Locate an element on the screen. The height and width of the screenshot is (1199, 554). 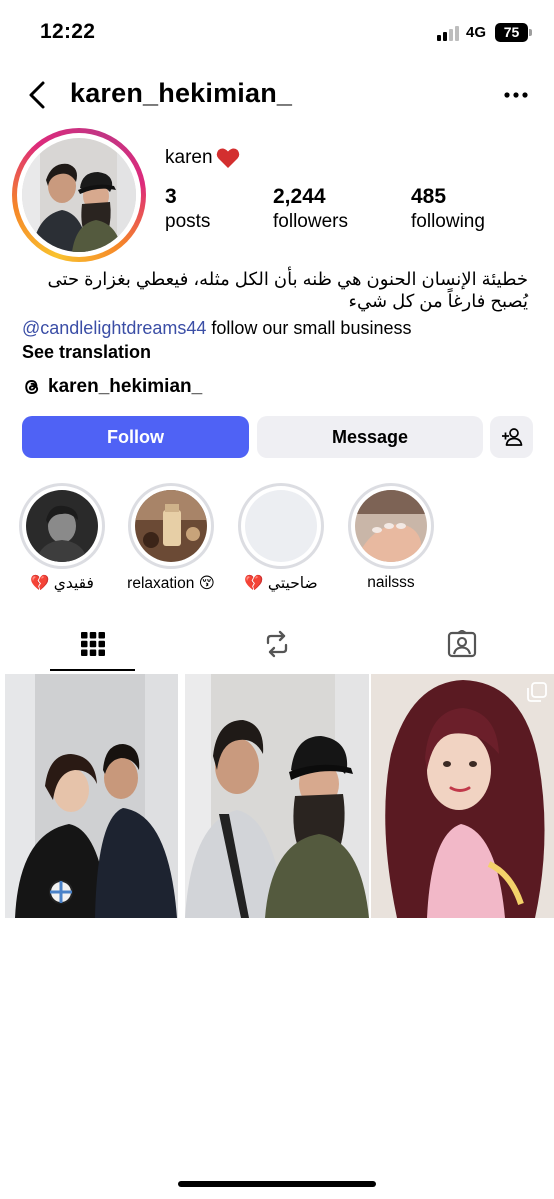
suggested-users-button is located at coordinates (511, 437).